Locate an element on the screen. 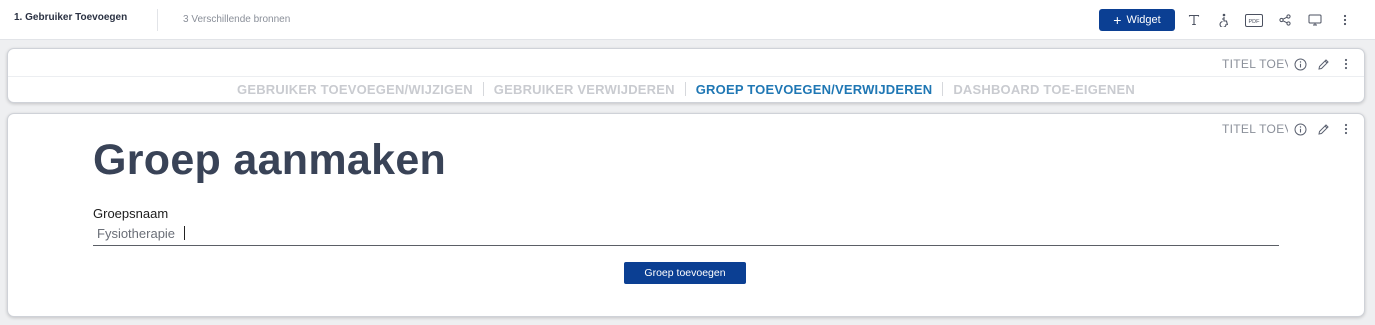 The height and width of the screenshot is (325, 1375). form-heading: Groep aanmaken is located at coordinates (270, 160).